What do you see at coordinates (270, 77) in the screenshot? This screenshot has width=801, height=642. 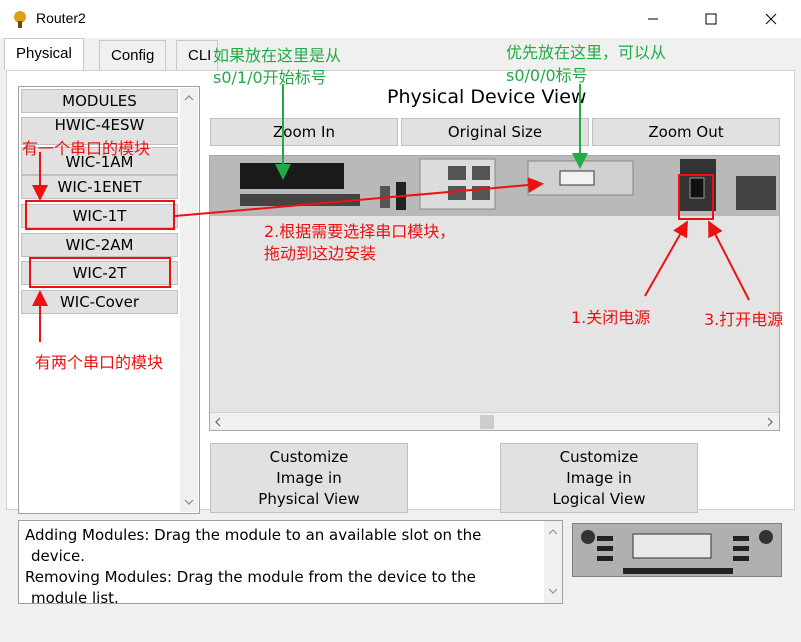 I see `annotation-slot-s010-b: s0/1/0开始标号` at bounding box center [270, 77].